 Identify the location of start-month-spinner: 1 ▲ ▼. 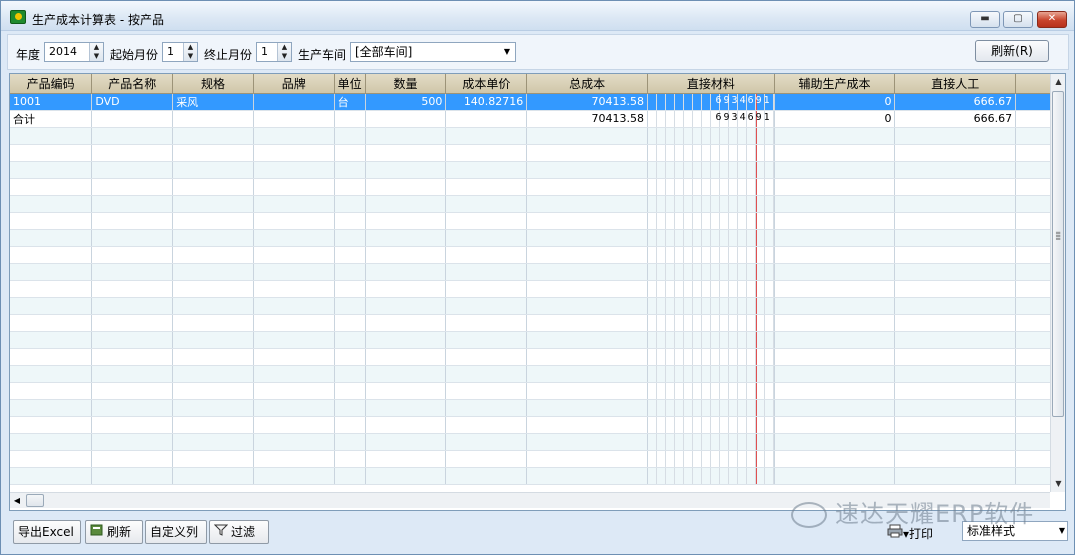
(180, 52).